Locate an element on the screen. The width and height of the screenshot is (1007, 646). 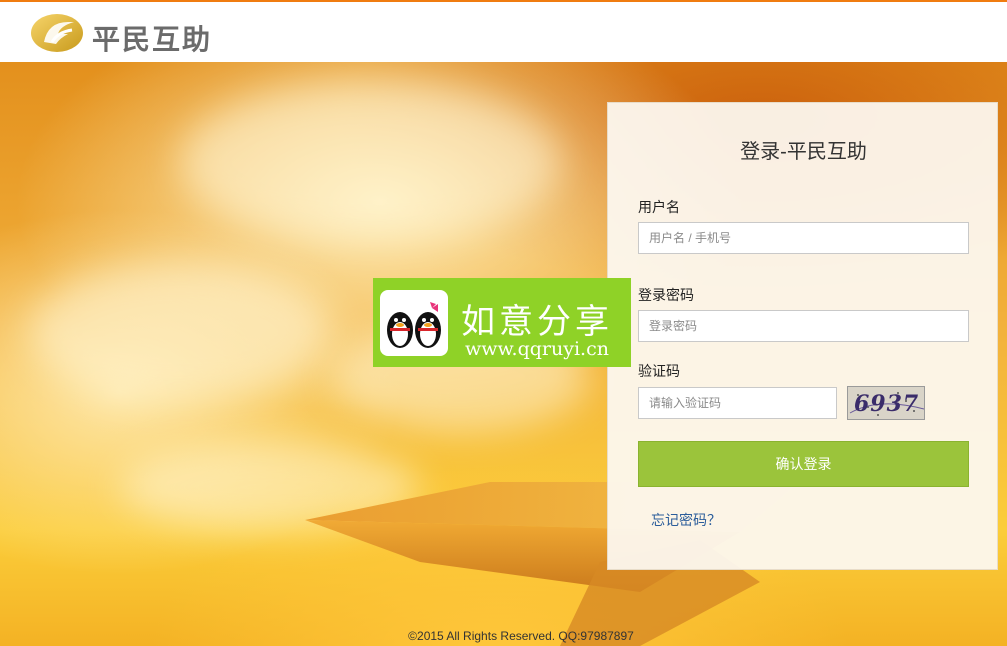
penguin-couple-icon is located at coordinates (414, 323).